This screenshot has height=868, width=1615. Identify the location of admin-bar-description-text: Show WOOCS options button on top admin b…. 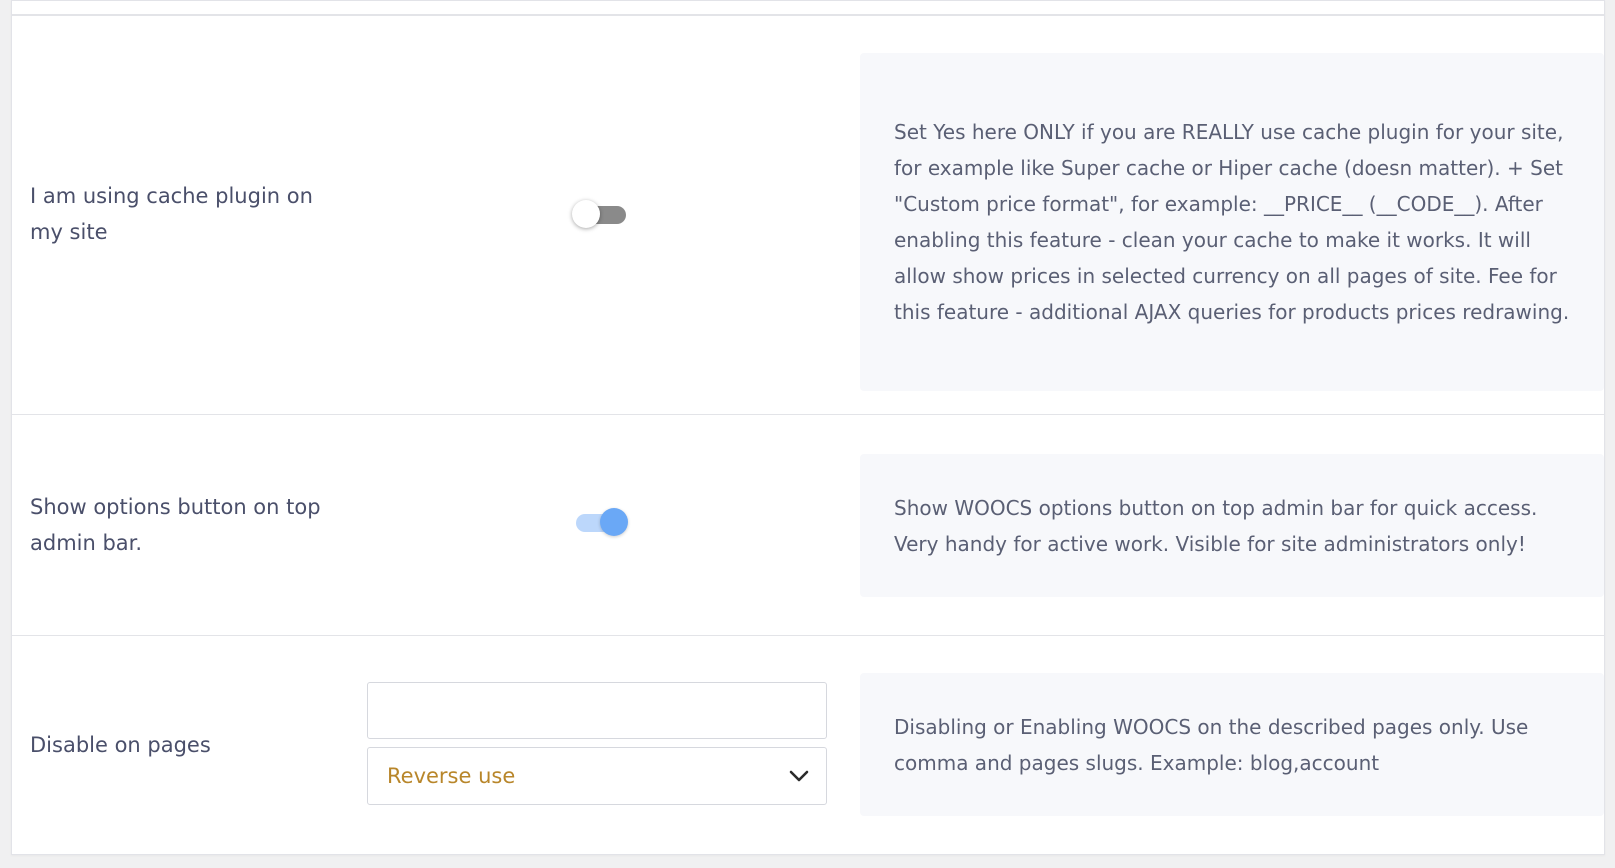
(1216, 525).